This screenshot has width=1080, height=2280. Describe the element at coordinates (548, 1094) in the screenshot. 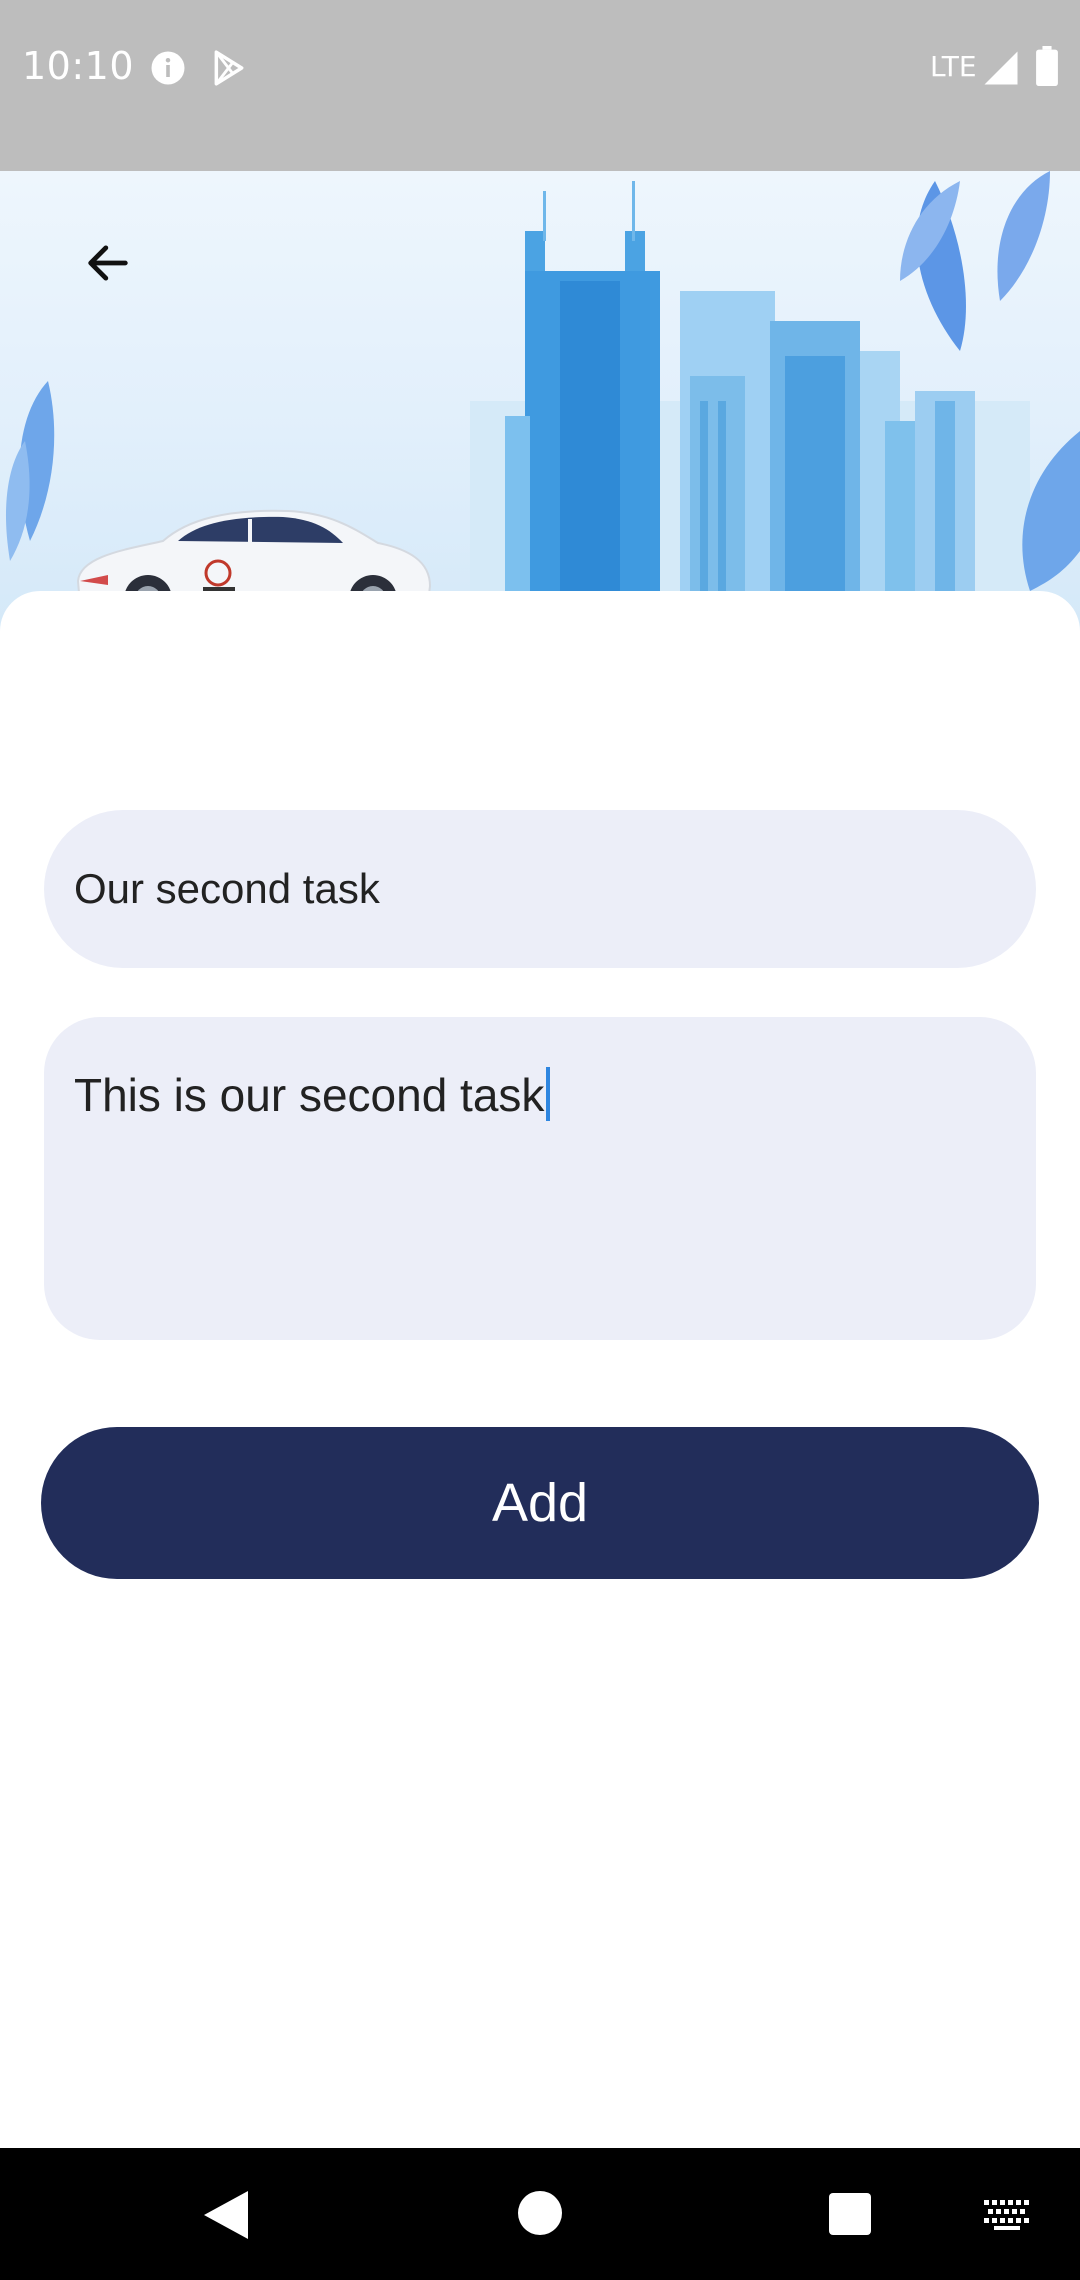

I see `text-cursor` at that location.